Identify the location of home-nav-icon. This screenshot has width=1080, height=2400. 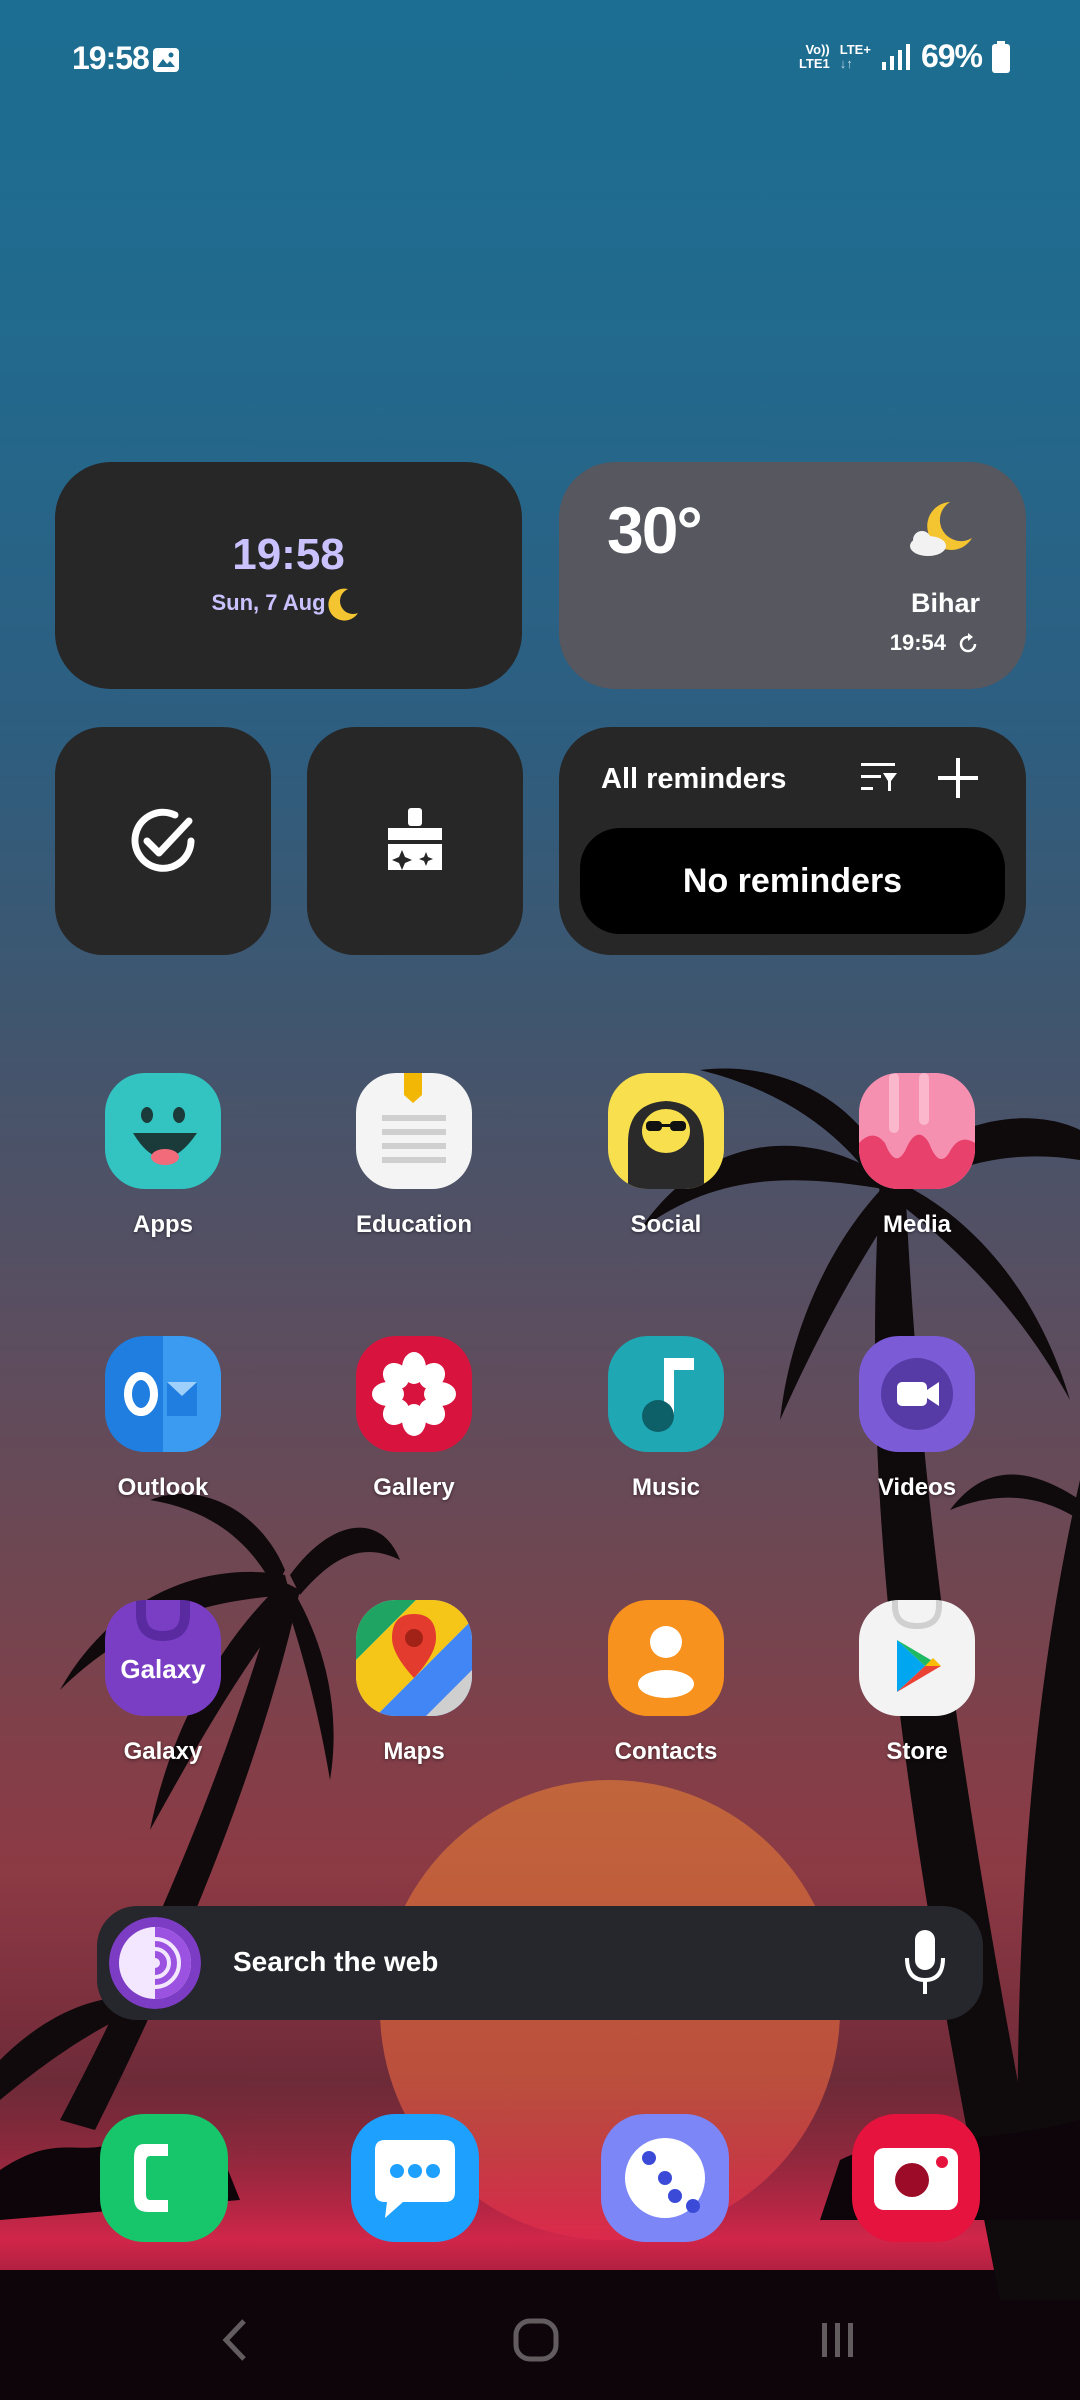
(537, 2340).